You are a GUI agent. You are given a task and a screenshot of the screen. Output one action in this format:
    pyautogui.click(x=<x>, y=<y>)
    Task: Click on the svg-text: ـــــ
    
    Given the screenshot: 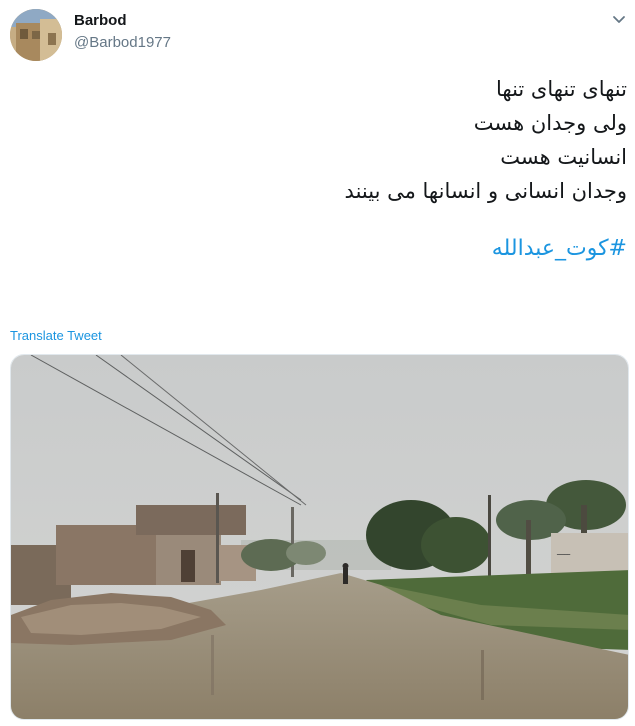 What is the action you would take?
    pyautogui.click(x=563, y=553)
    